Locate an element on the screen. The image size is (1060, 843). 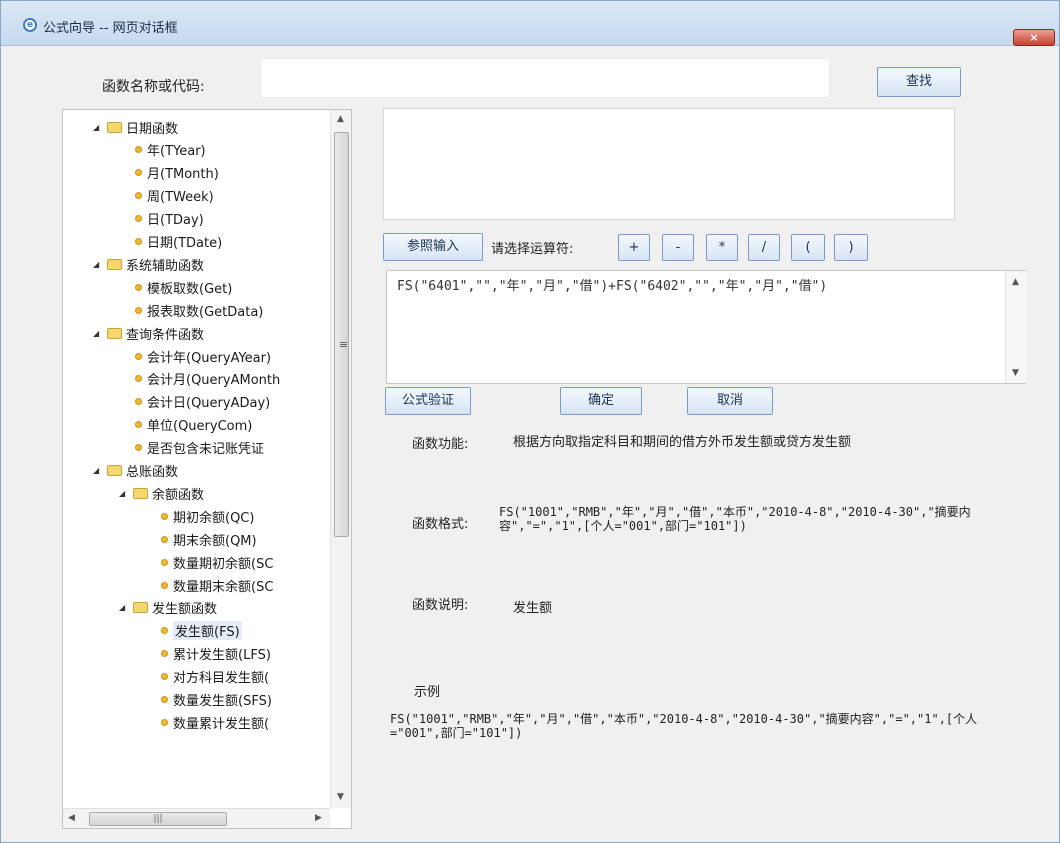
tree-horizontal-thumb: ||| is located at coordinates (158, 819).